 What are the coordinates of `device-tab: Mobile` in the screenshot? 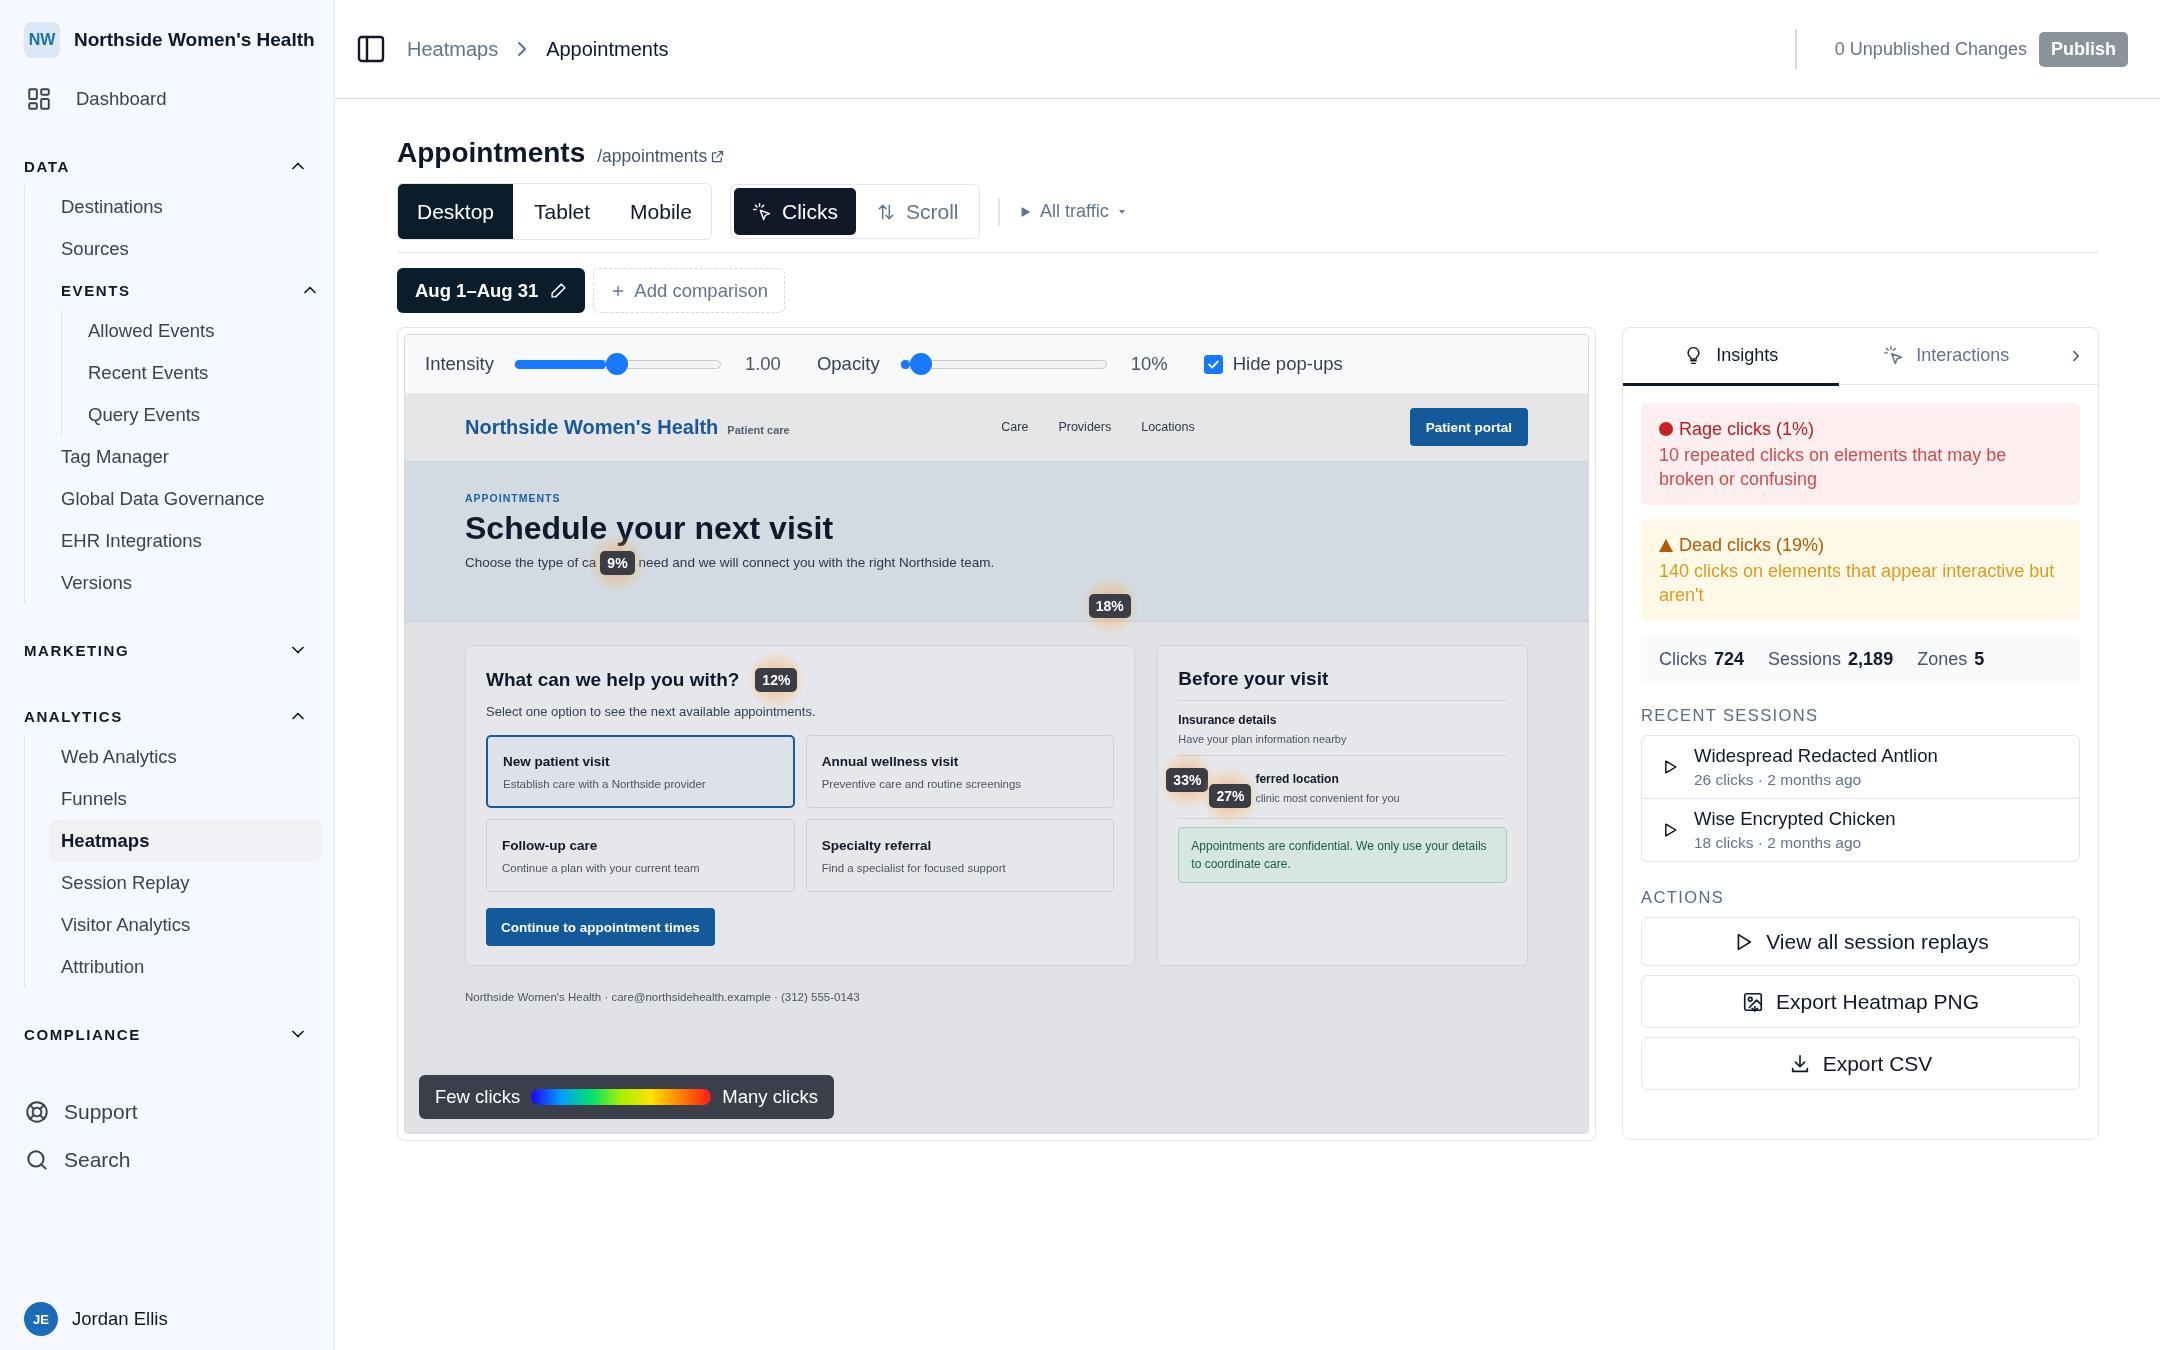 It's located at (661, 211).